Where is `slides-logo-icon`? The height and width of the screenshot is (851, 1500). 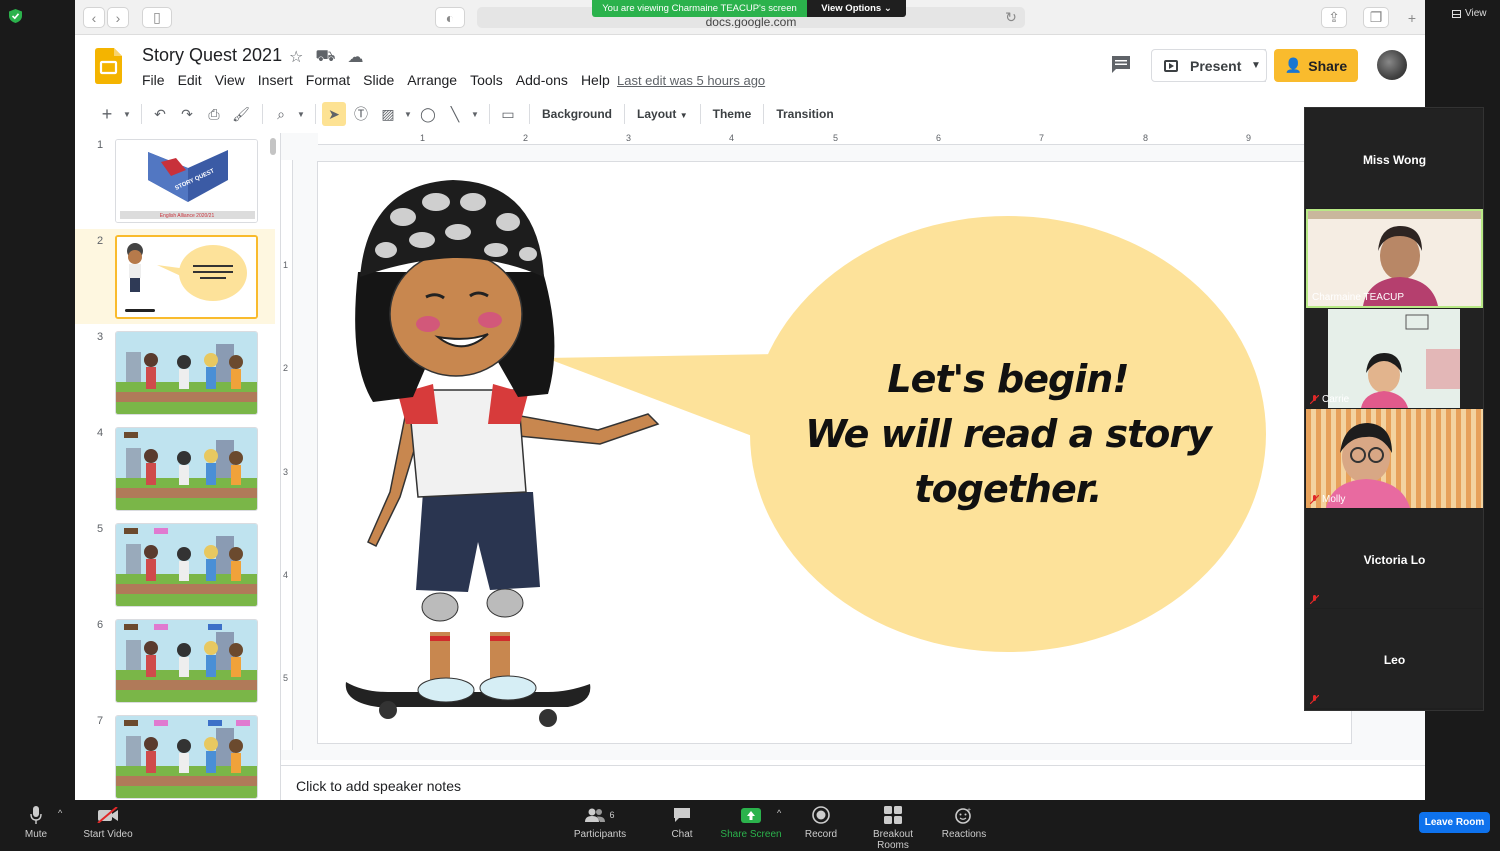 slides-logo-icon is located at coordinates (108, 66).